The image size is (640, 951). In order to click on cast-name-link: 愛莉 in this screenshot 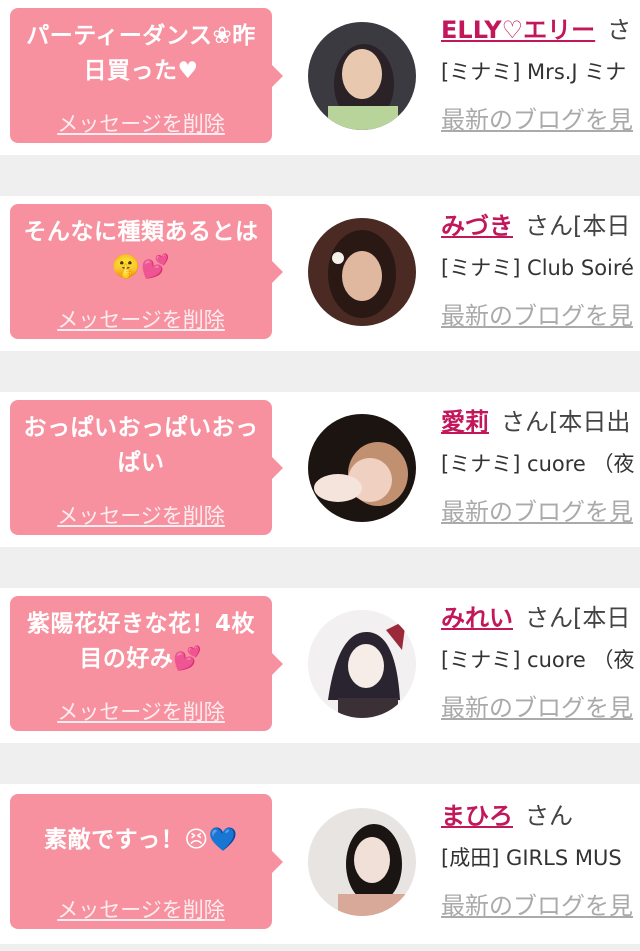, I will do `click(465, 422)`.